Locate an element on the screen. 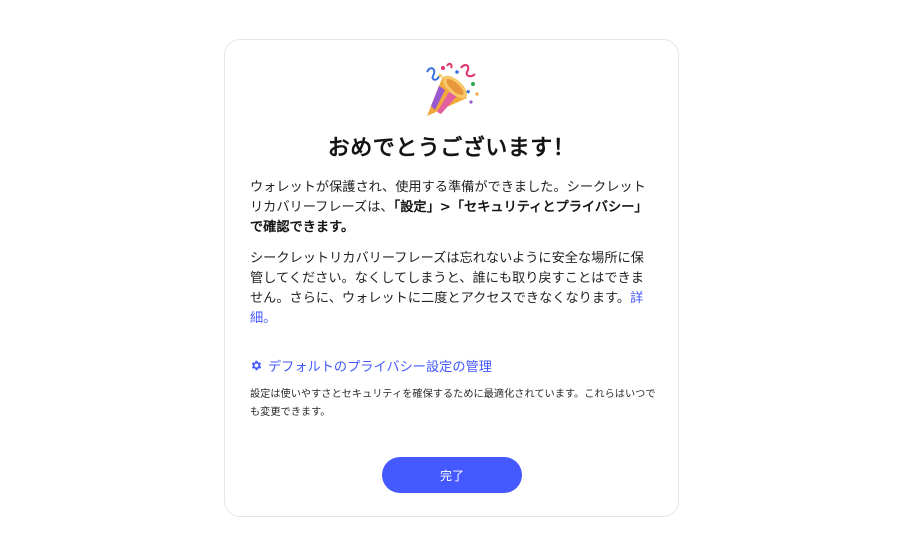 Image resolution: width=900 pixels, height=533 pixels. party-popper-icon is located at coordinates (452, 89).